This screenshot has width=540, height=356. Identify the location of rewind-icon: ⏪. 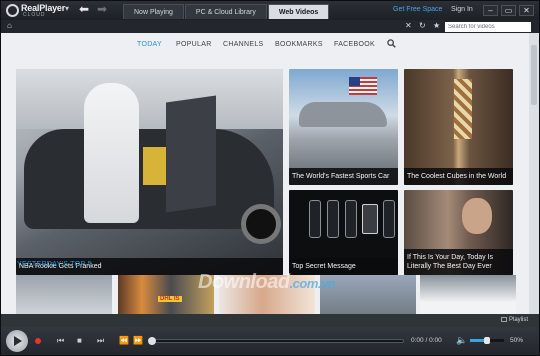
(124, 341).